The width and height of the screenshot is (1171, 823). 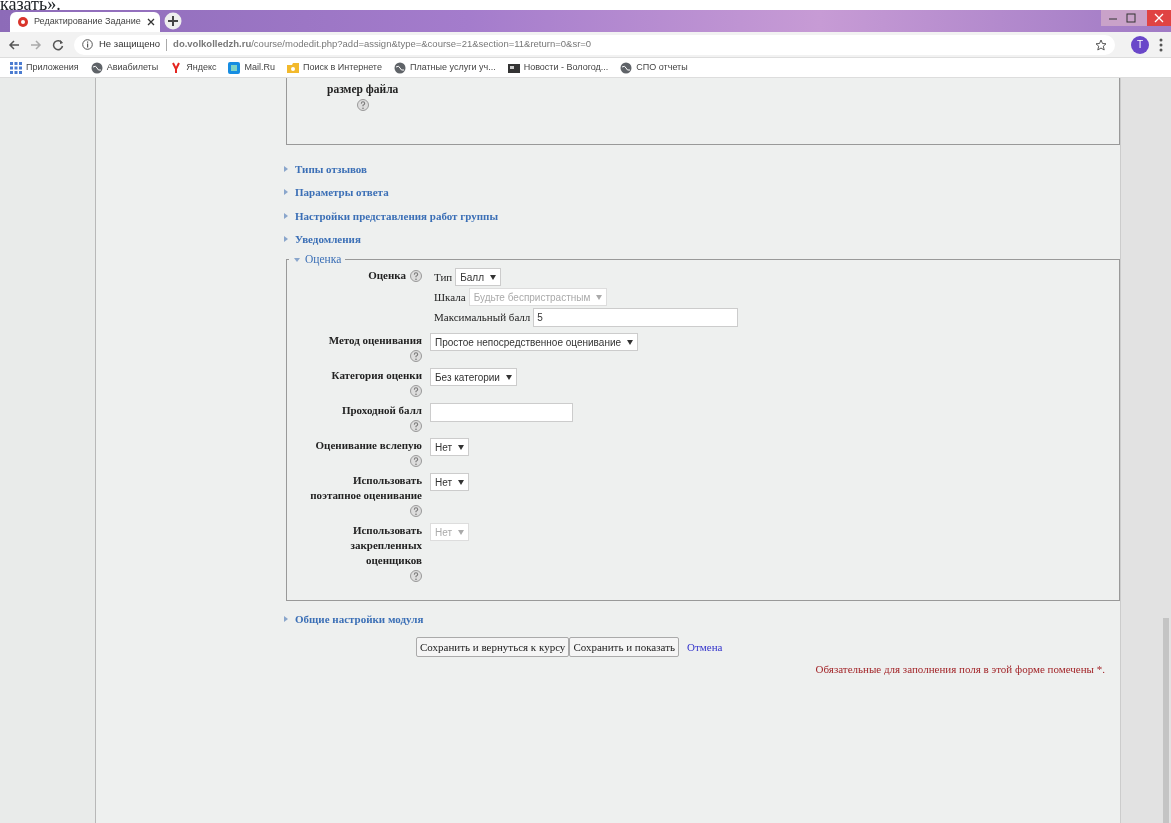 What do you see at coordinates (87, 22) in the screenshot?
I see `tab-title: Редактирование Задание` at bounding box center [87, 22].